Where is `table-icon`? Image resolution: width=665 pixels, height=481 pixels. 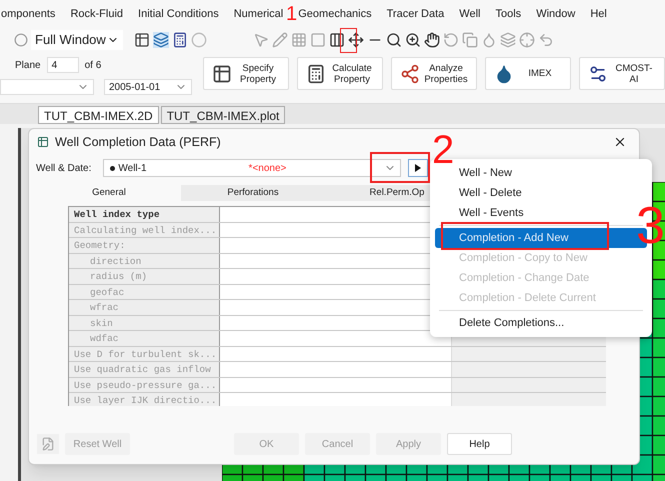
table-icon is located at coordinates (142, 40).